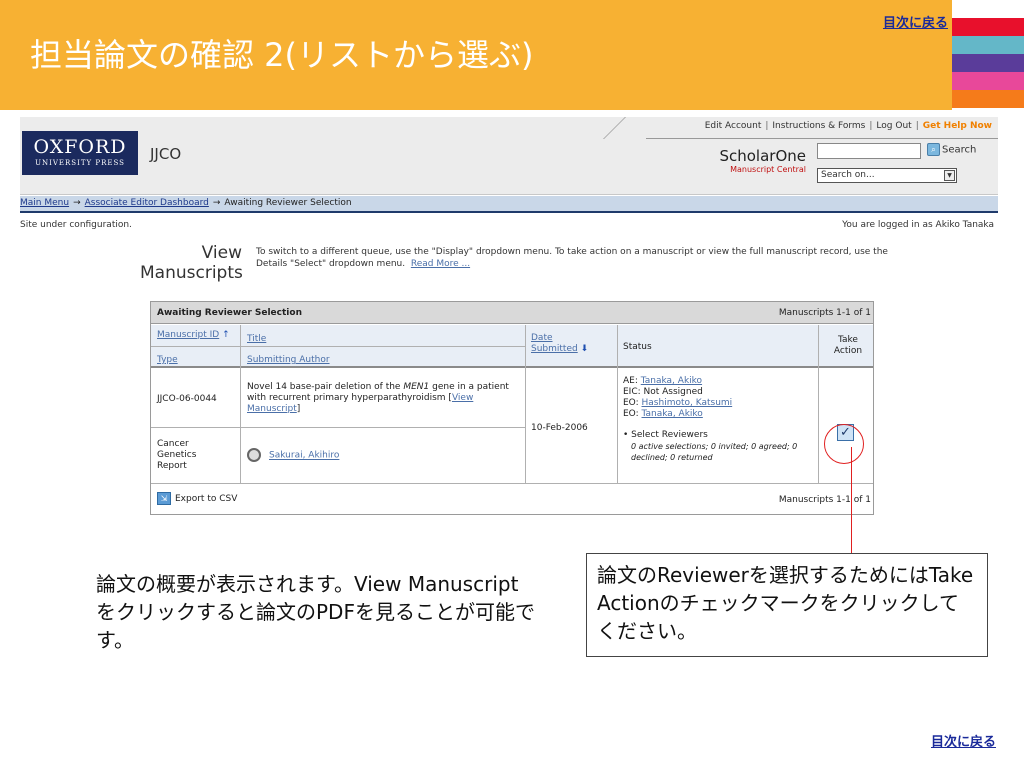 The image size is (1024, 768). Describe the element at coordinates (824, 500) in the screenshot. I see `footer-count: Manuscripts 1-1 of 1` at that location.